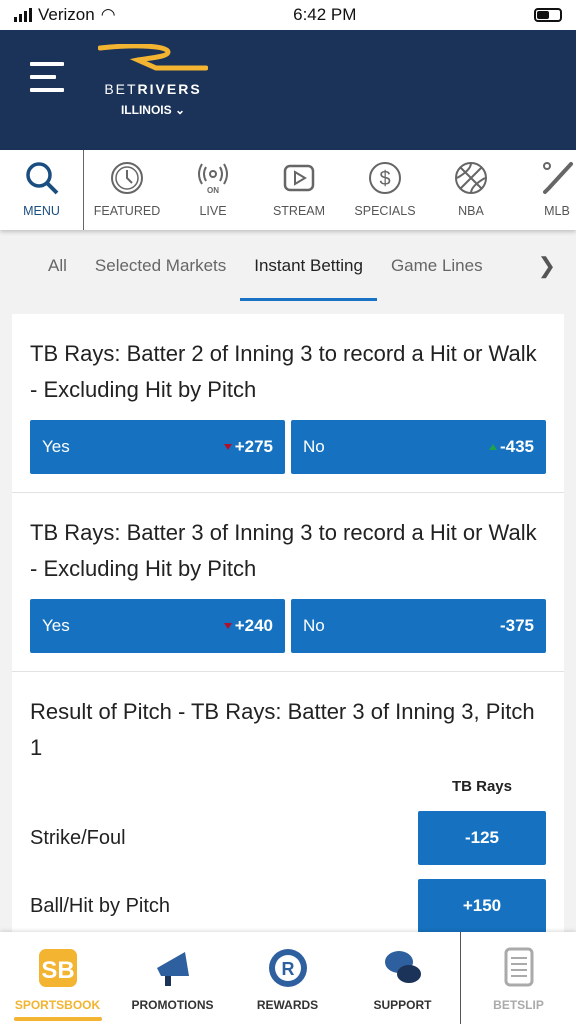 The height and width of the screenshot is (1024, 576). I want to click on receipt-icon, so click(518, 967).